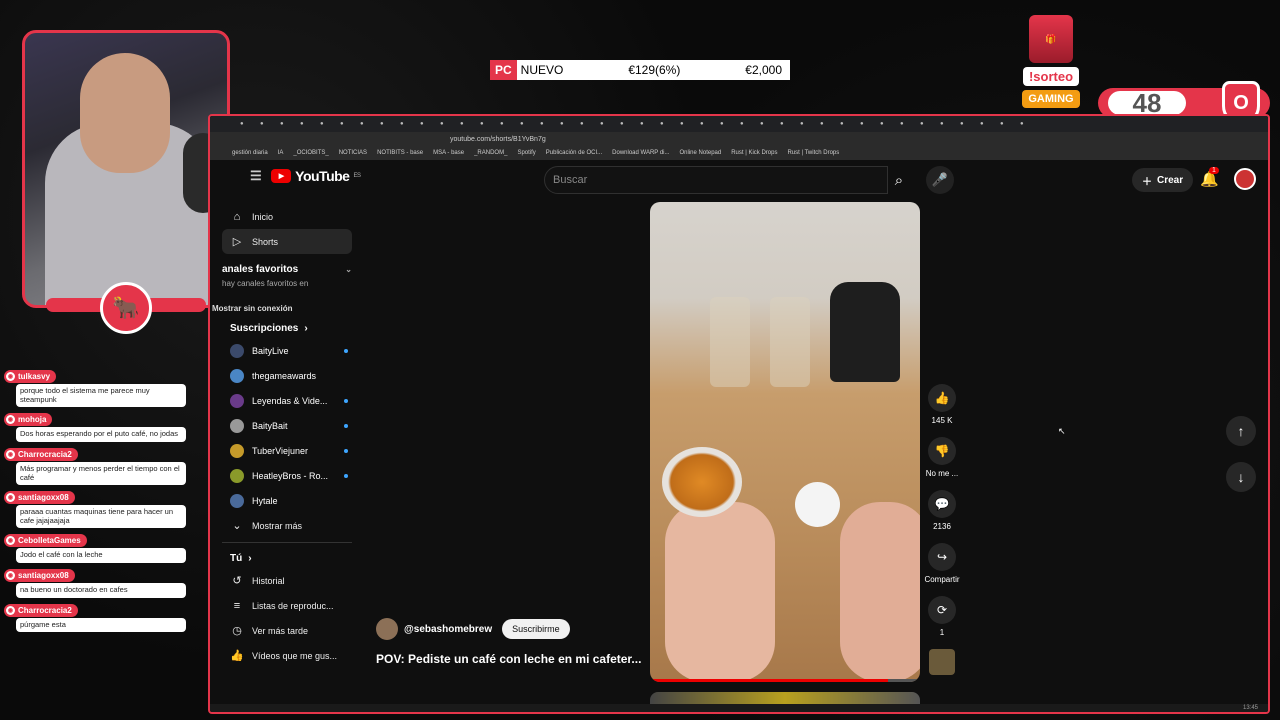  What do you see at coordinates (310, 153) in the screenshot?
I see `bookmark-item: _OCIOBITS_` at bounding box center [310, 153].